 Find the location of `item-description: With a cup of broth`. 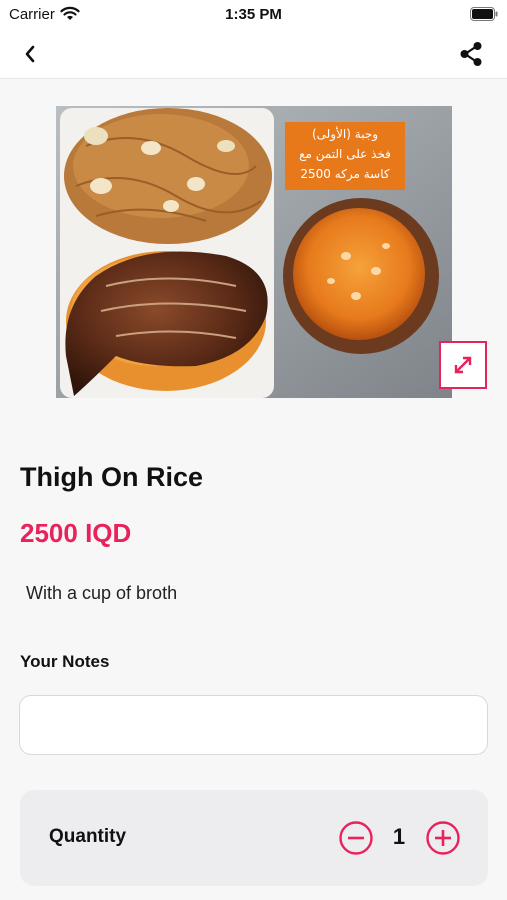

item-description: With a cup of broth is located at coordinates (102, 593).